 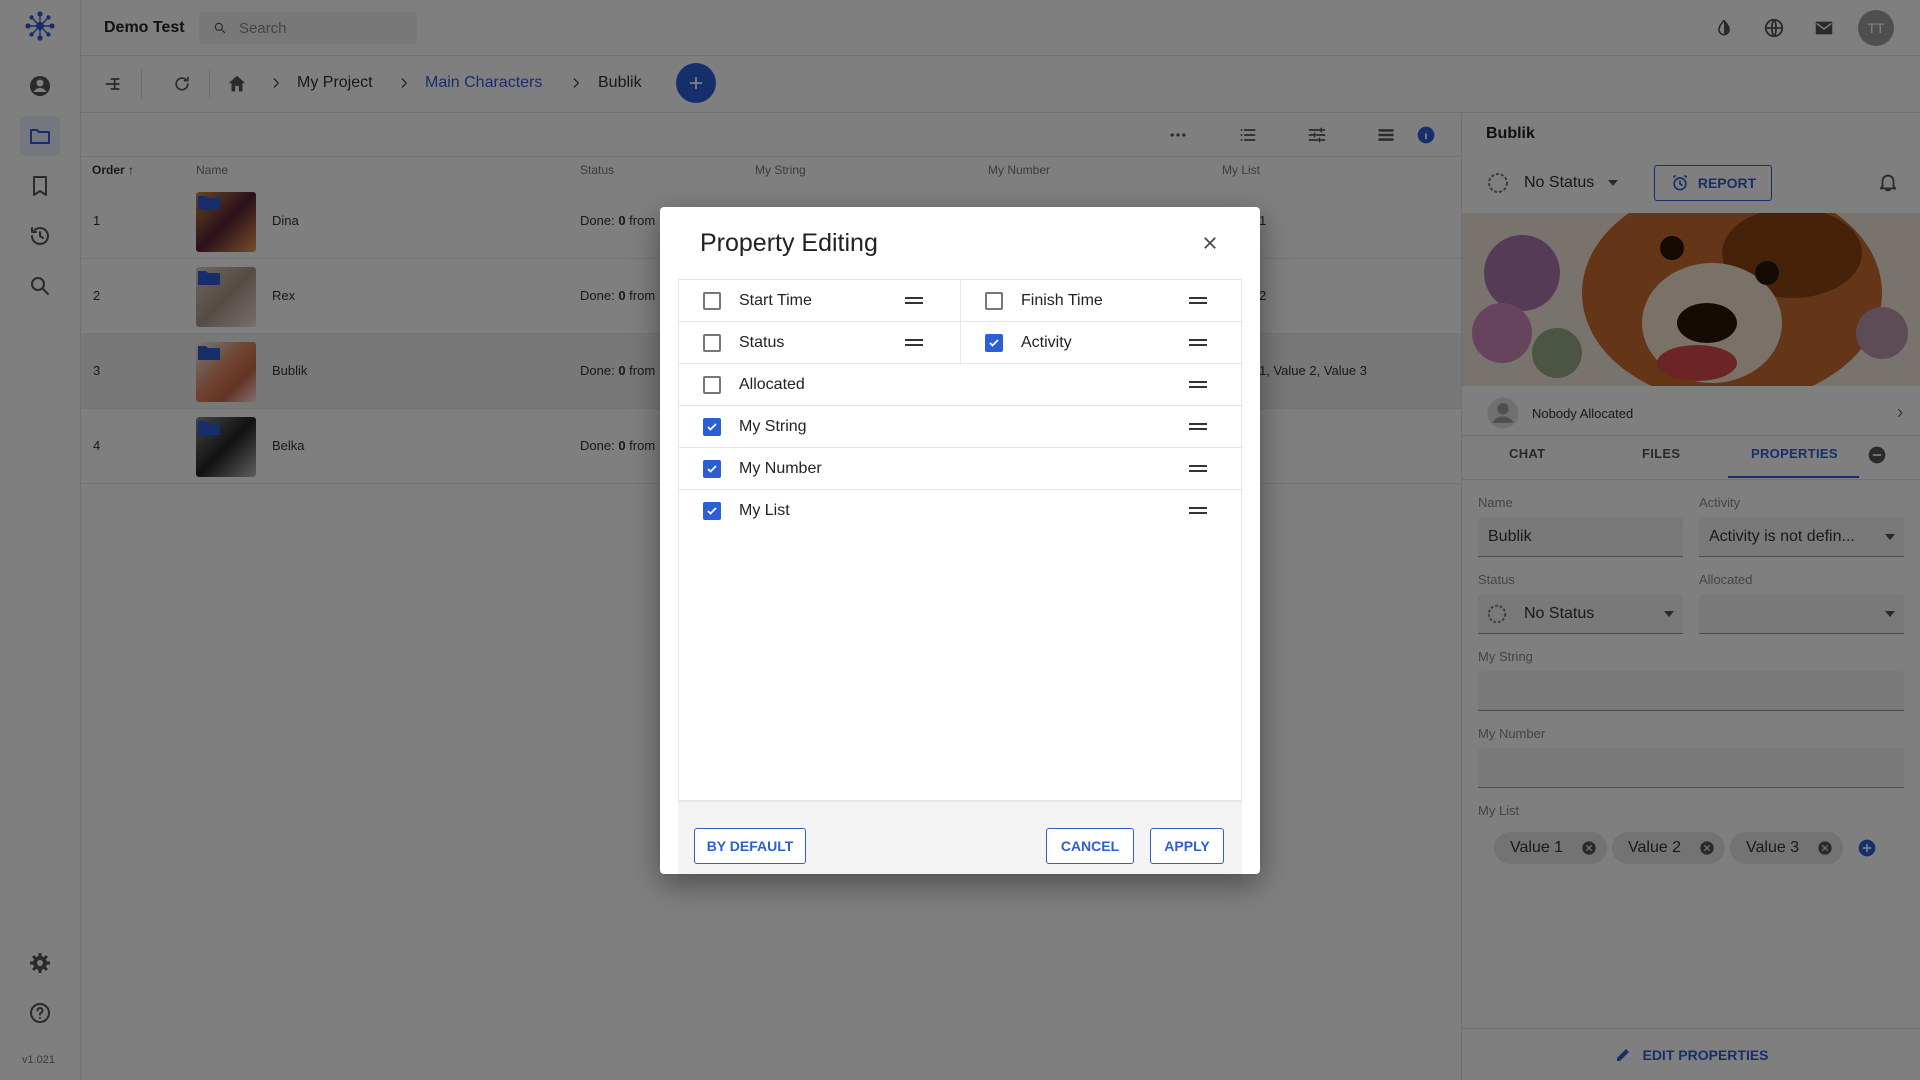 What do you see at coordinates (712, 301) in the screenshot?
I see `checkbox-start-time` at bounding box center [712, 301].